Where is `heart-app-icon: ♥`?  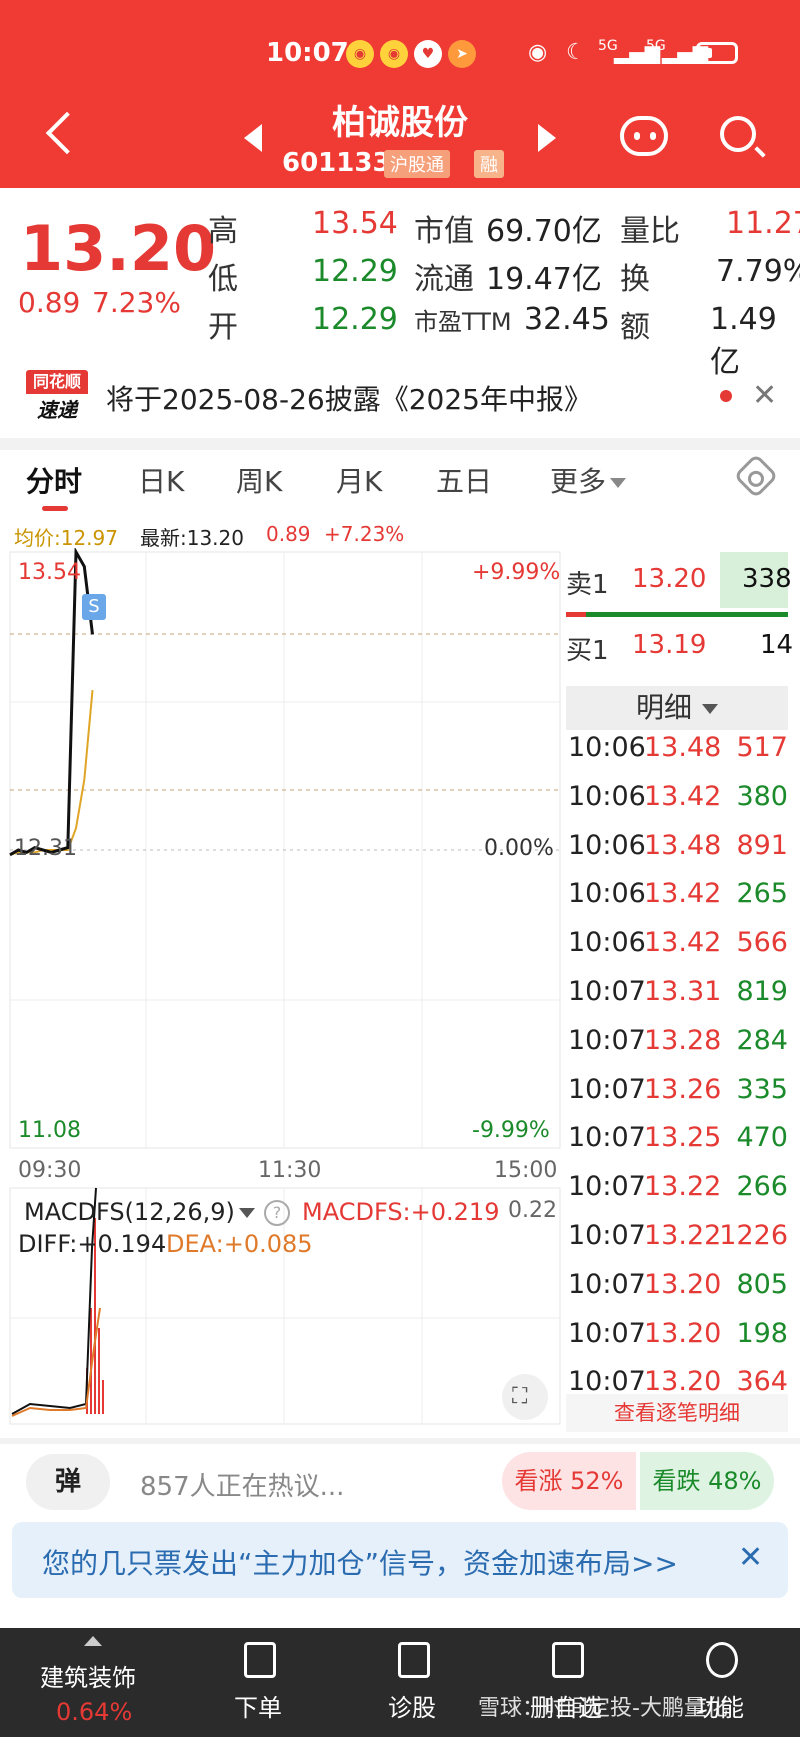 heart-app-icon: ♥ is located at coordinates (428, 54).